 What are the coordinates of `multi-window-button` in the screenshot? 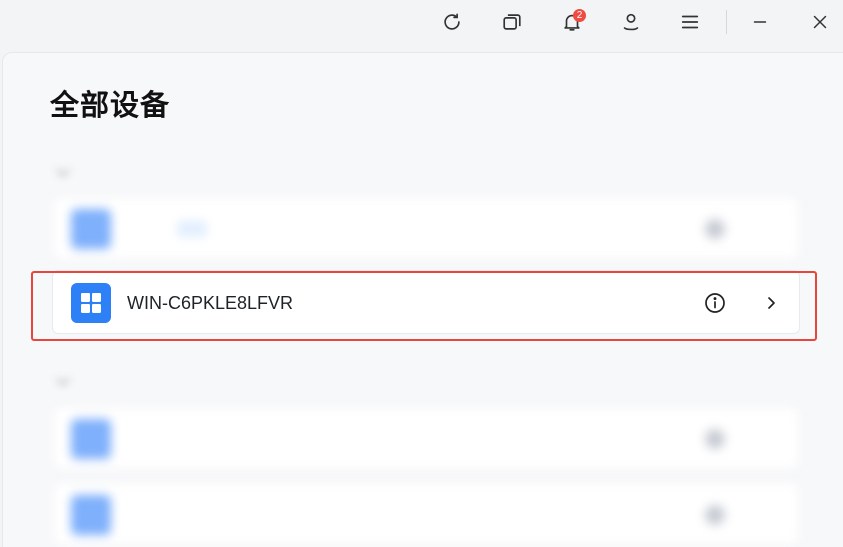 It's located at (512, 22).